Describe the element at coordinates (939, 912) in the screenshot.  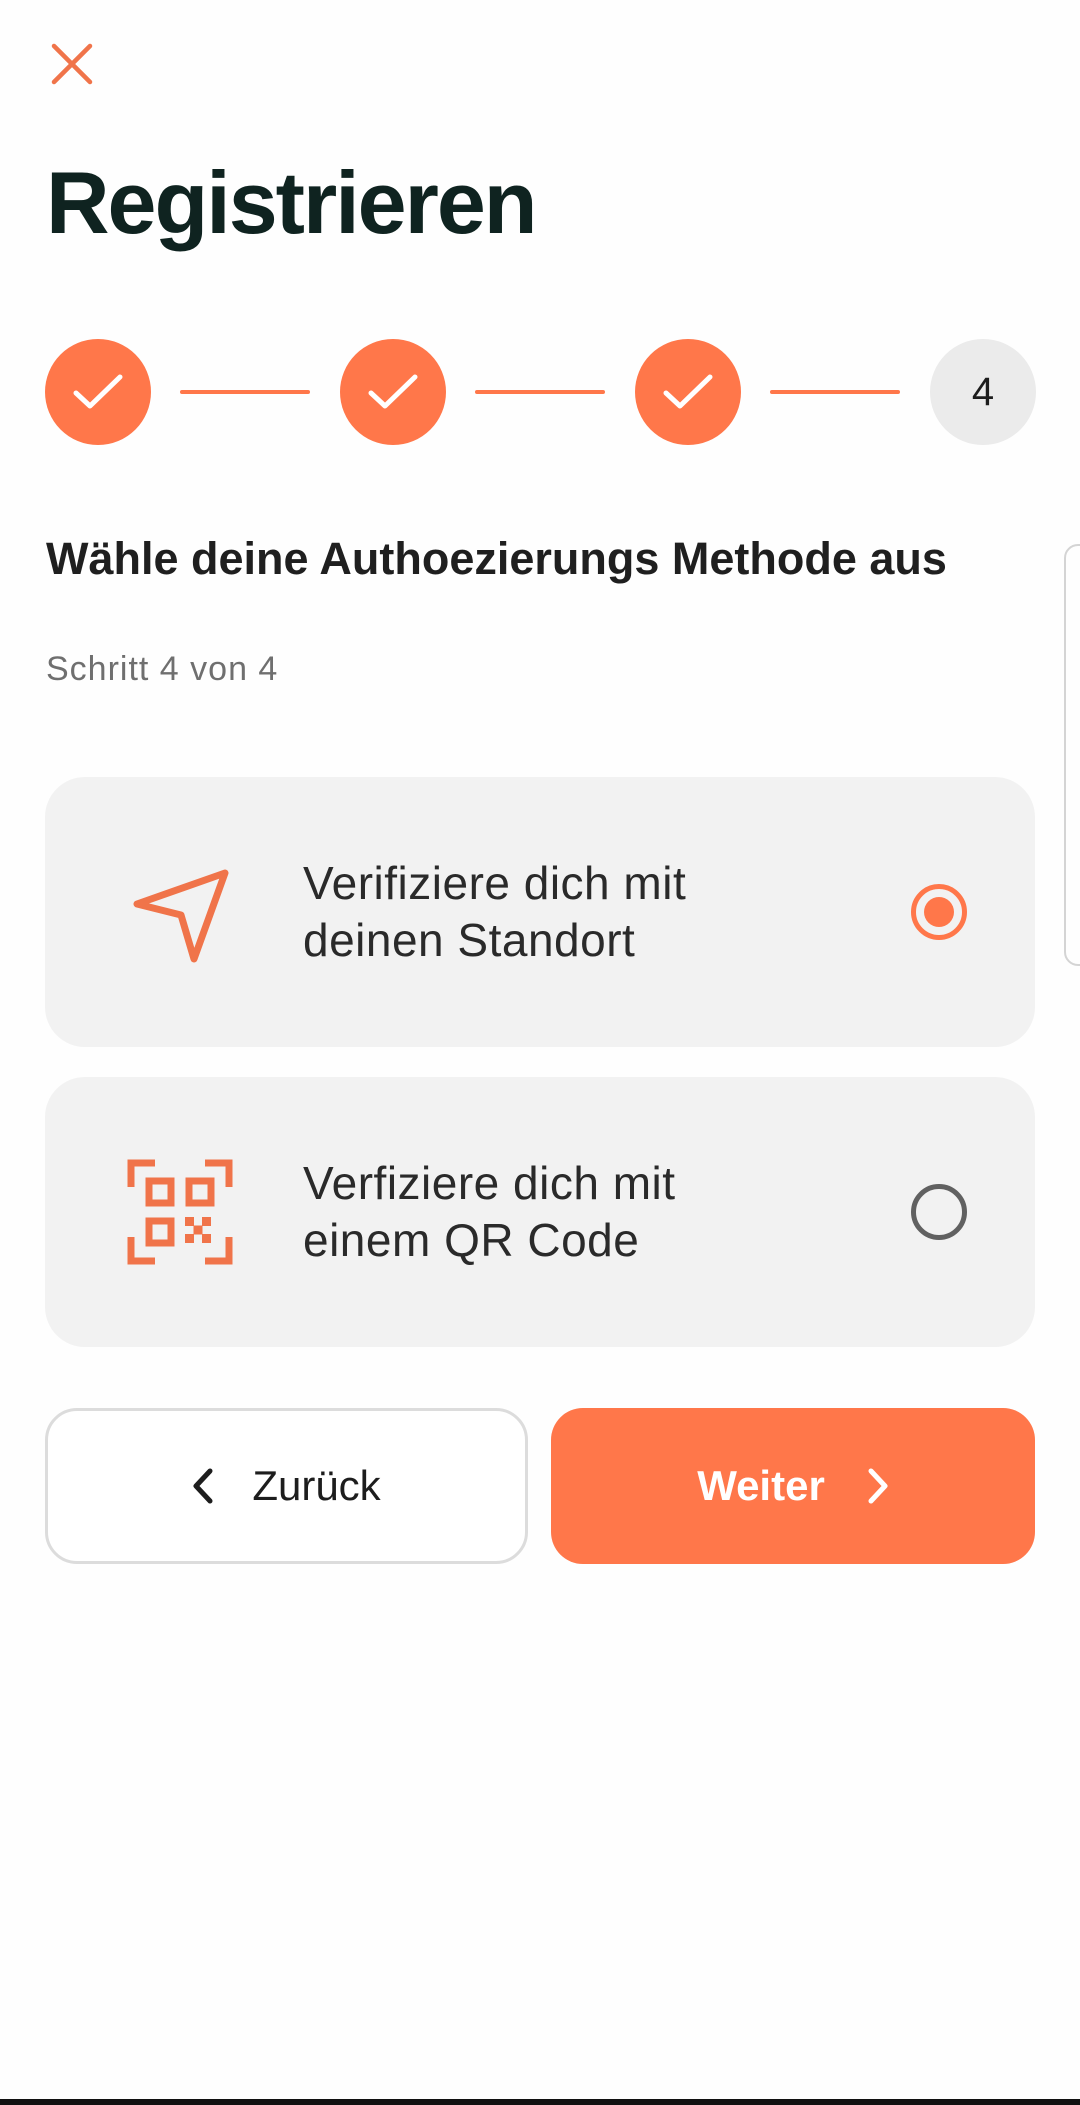
I see `radio-location-selected` at that location.